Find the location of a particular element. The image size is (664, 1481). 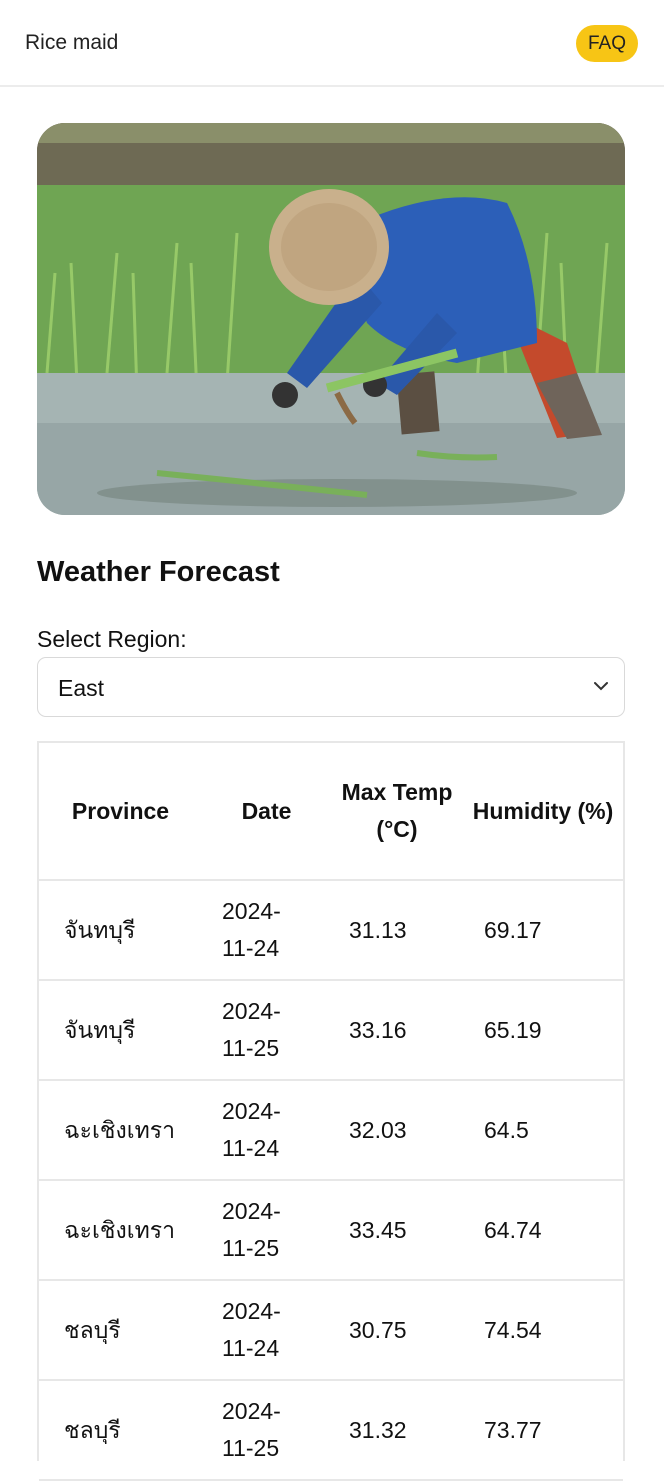

cell-max-temp: 31.32 is located at coordinates (397, 1430).